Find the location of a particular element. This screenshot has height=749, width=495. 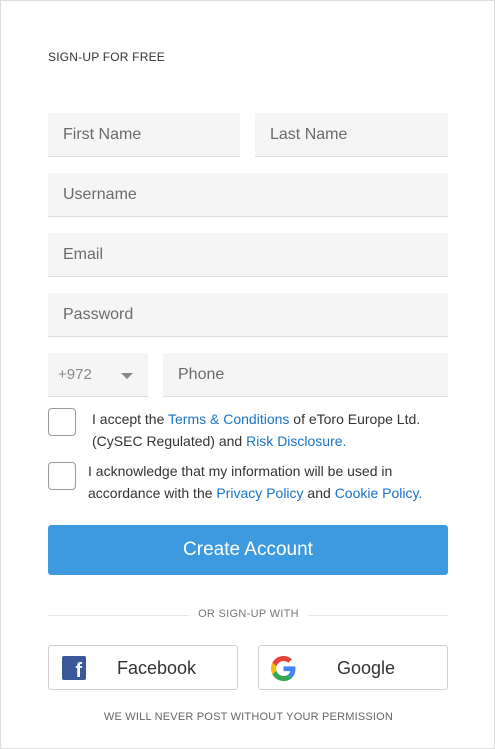

phone-input is located at coordinates (305, 374).